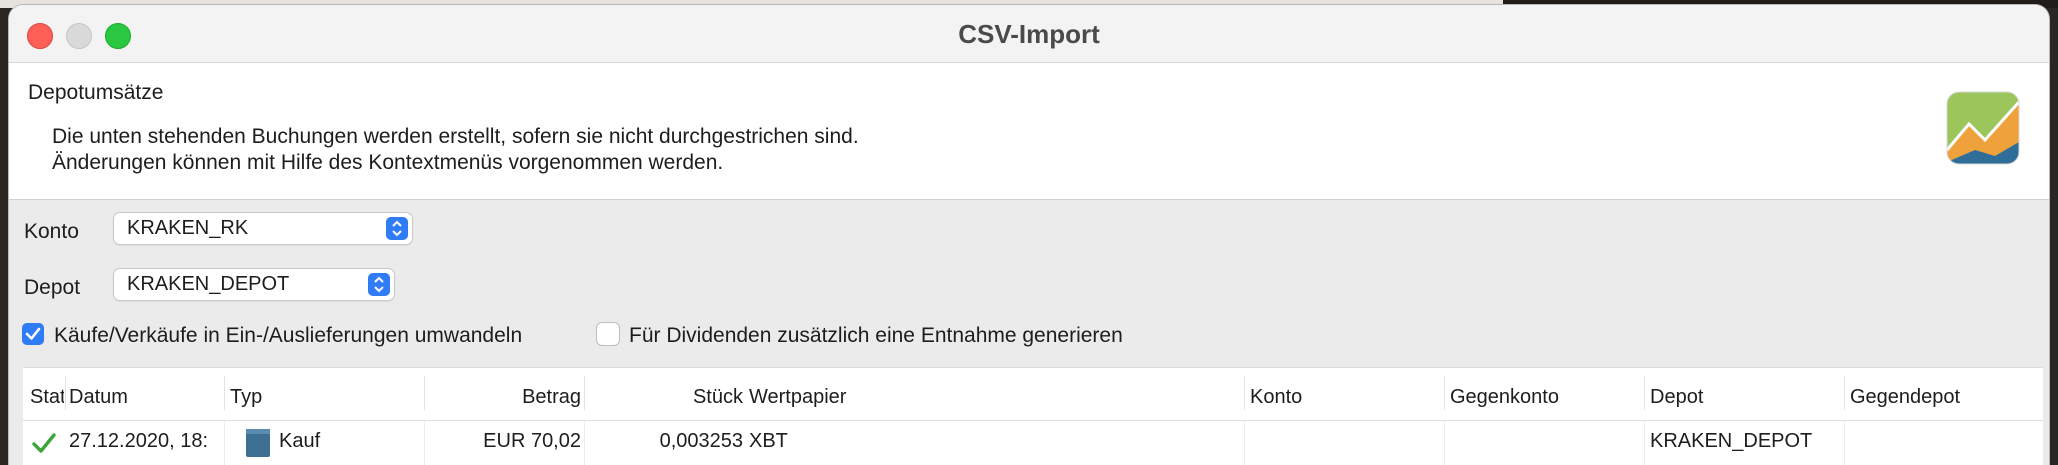 This screenshot has width=2058, height=465. Describe the element at coordinates (768, 441) in the screenshot. I see `cell-wertpapier: XBT` at that location.